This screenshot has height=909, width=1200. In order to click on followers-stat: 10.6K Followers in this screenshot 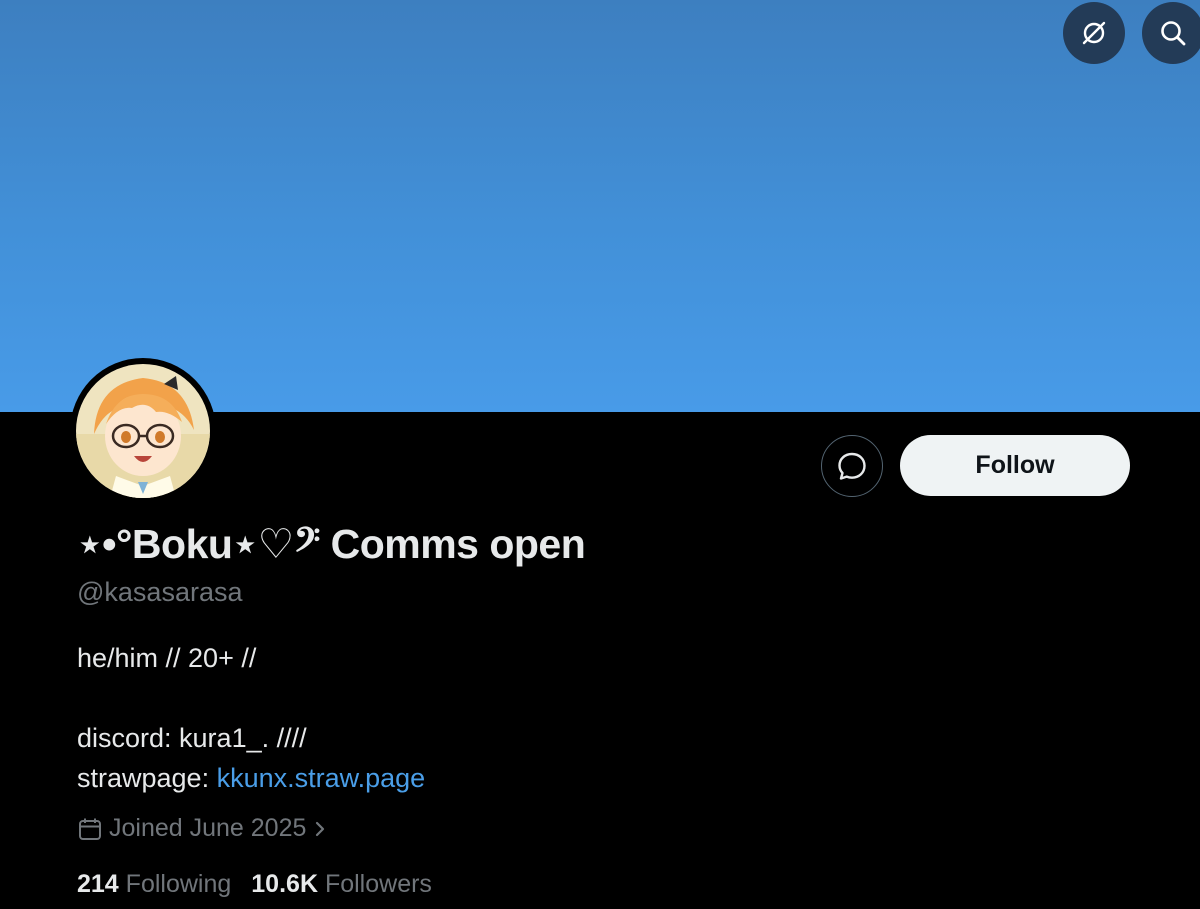, I will do `click(341, 884)`.